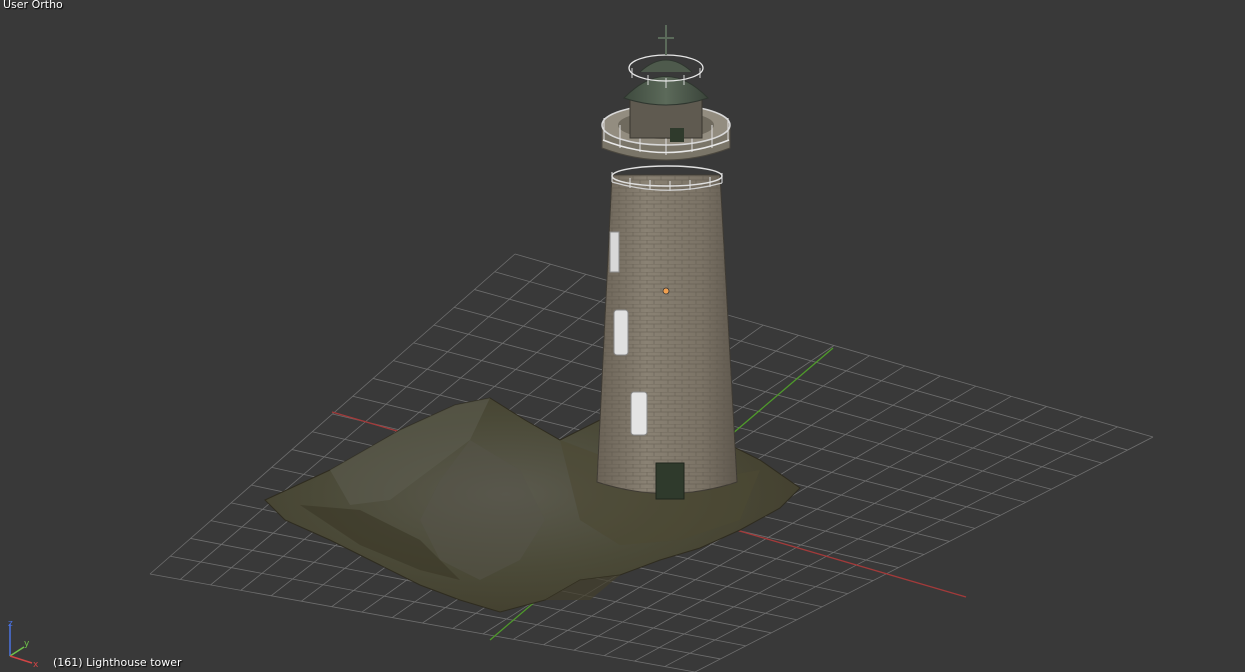 The image size is (1245, 672). I want to click on lighthouse-tower, so click(667, 337).